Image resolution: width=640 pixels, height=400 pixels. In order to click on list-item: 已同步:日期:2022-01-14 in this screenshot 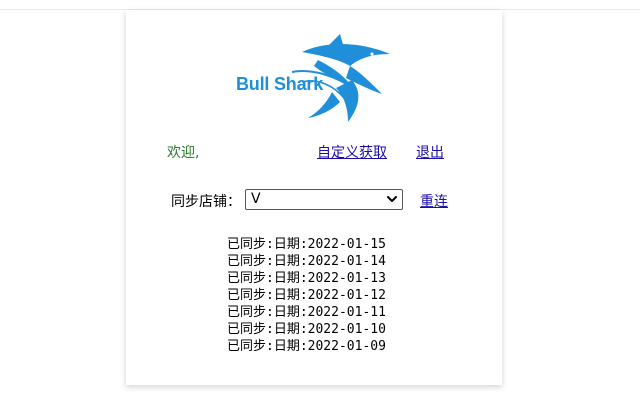, I will do `click(306, 261)`.